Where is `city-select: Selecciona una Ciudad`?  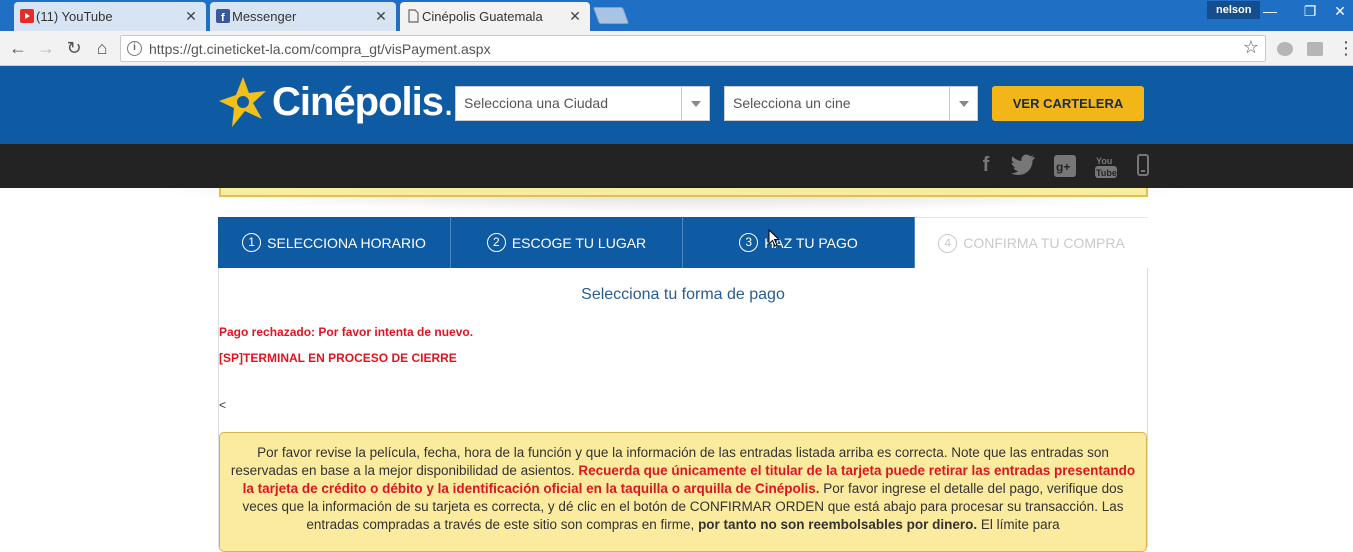
city-select: Selecciona una Ciudad is located at coordinates (582, 103).